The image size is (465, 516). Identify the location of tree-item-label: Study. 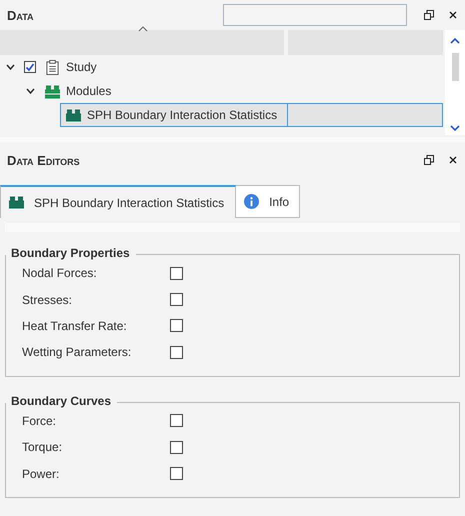
(81, 67).